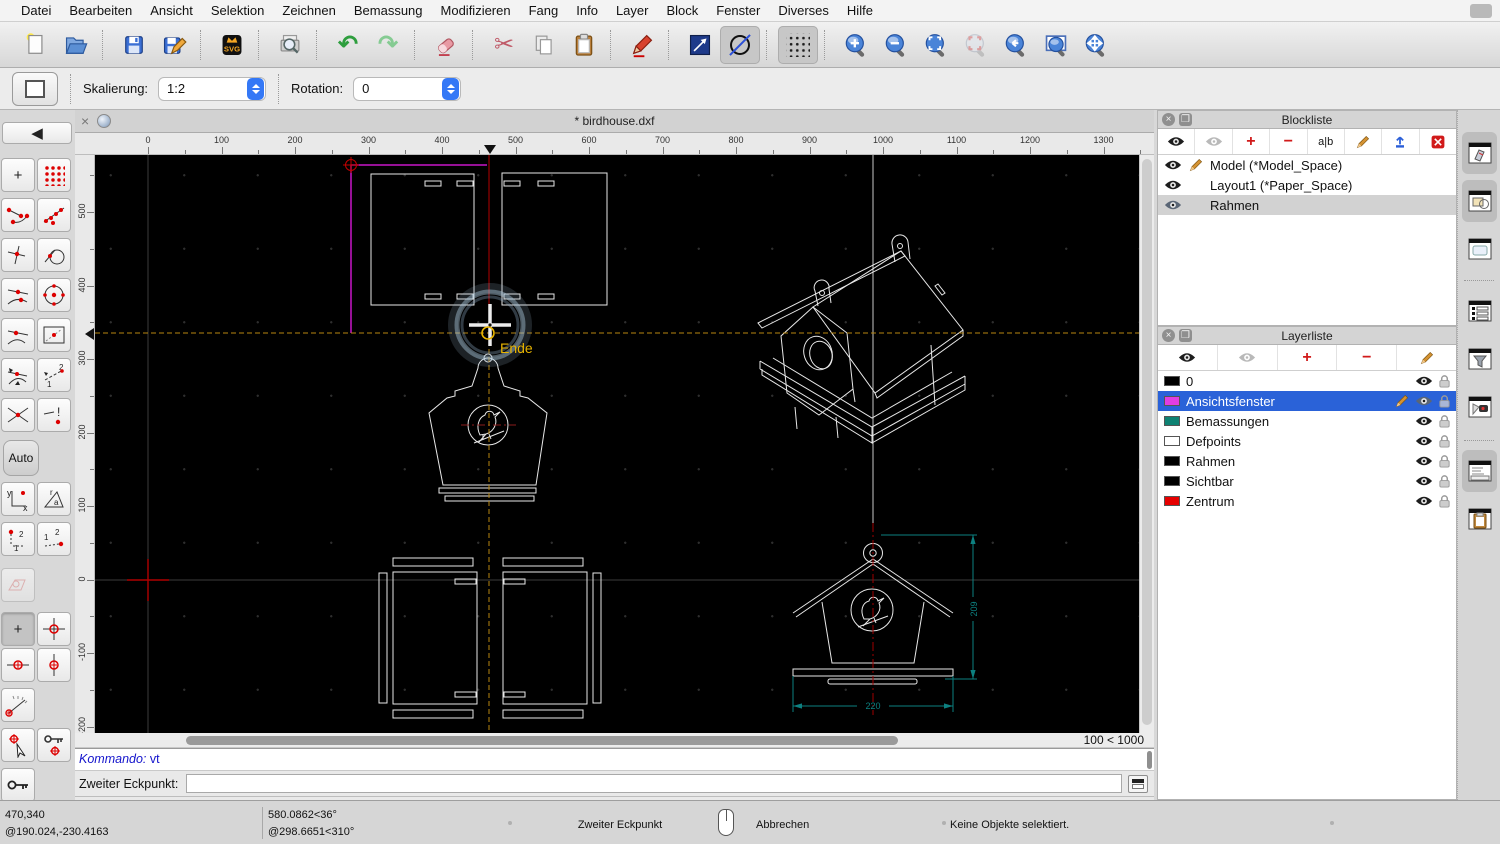  I want to click on set-relative-zero-button, so click(18, 745).